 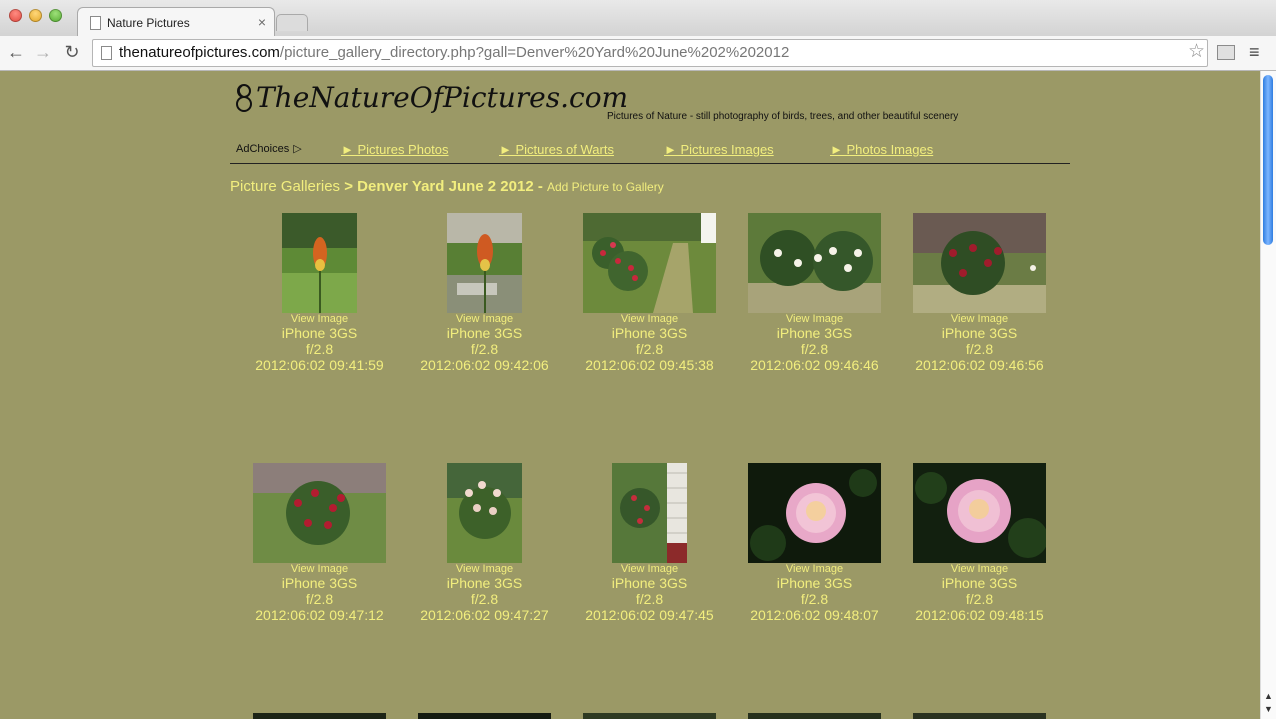 I want to click on nav-link-pictures-images: ► Pictures Images, so click(x=719, y=149).